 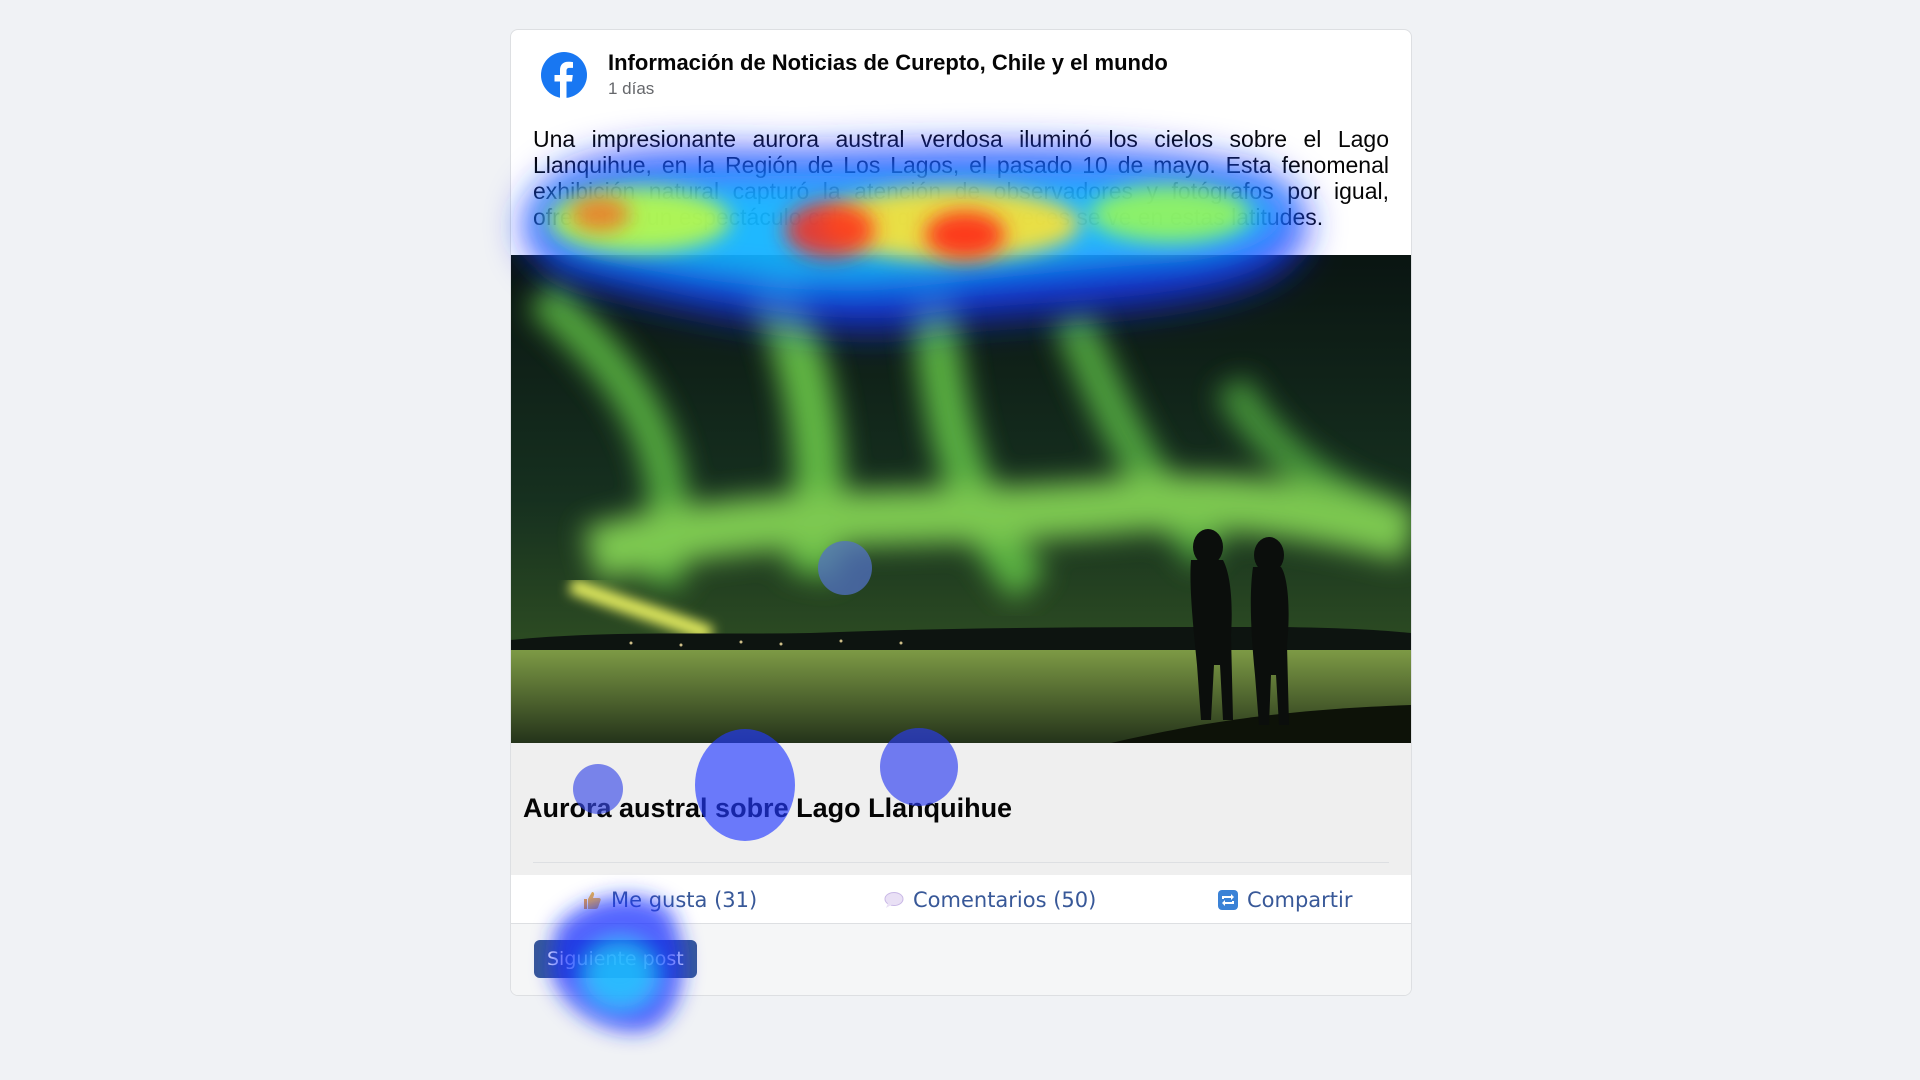 I want to click on caption-band: Aurora austral sobre Lago Llanquihue, so click(x=961, y=809).